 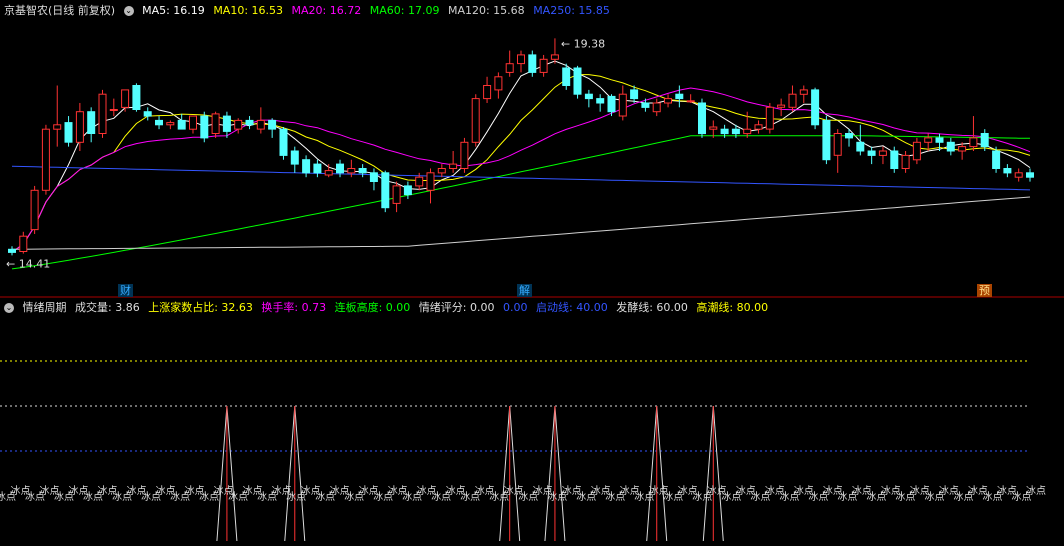 I want to click on limit-up-height-label: 连板高度: 0.00, so click(x=372, y=307).